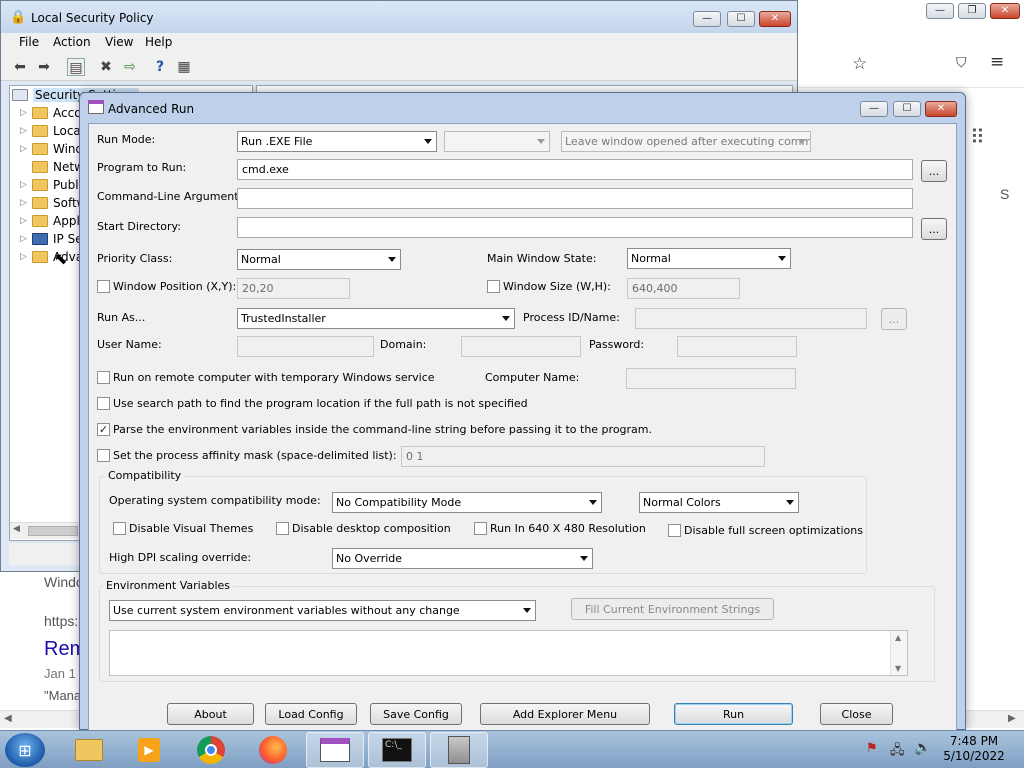 The width and height of the screenshot is (1024, 768). I want to click on user-name-label: User Name:, so click(129, 344).